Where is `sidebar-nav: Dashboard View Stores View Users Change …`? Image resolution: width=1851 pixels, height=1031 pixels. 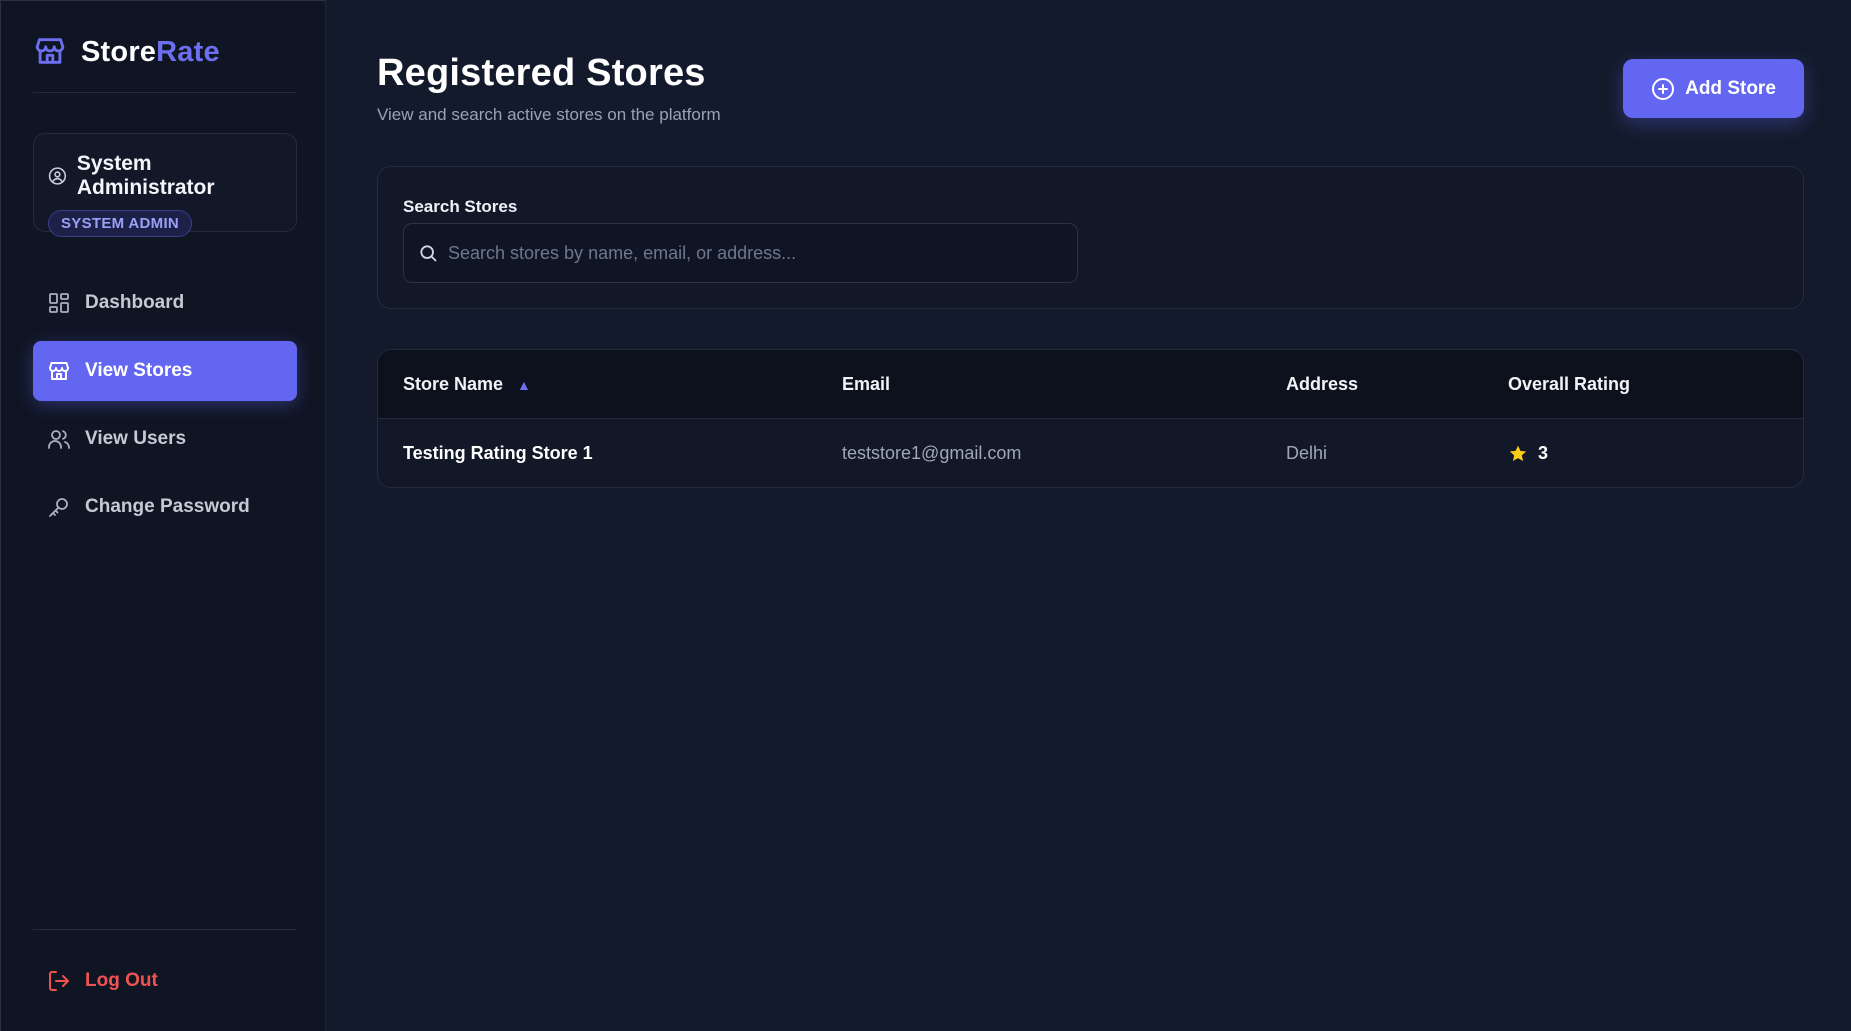
sidebar-nav: Dashboard View Stores View Users Change … is located at coordinates (165, 409).